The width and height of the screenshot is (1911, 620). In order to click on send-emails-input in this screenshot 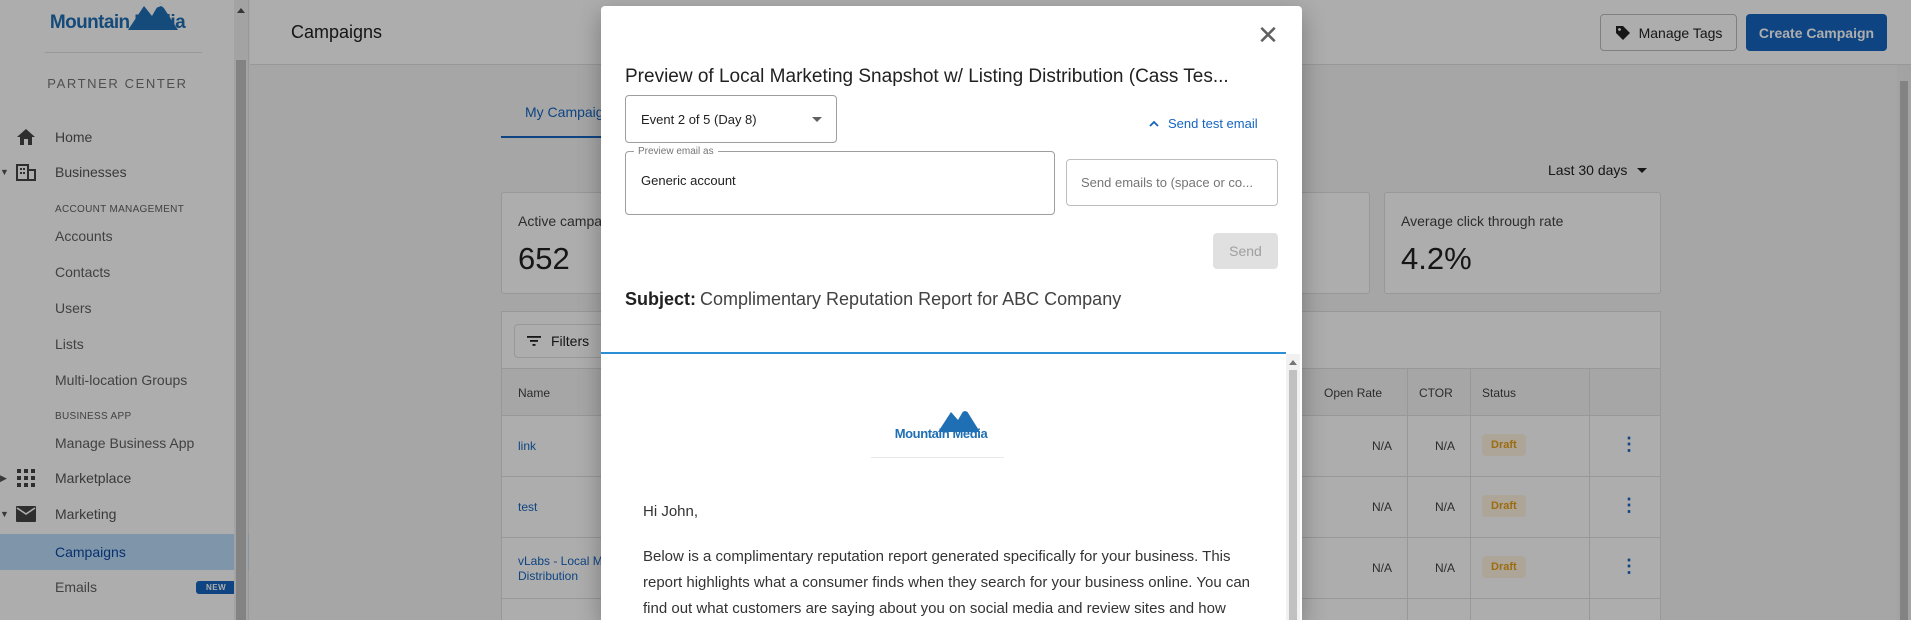, I will do `click(1172, 182)`.